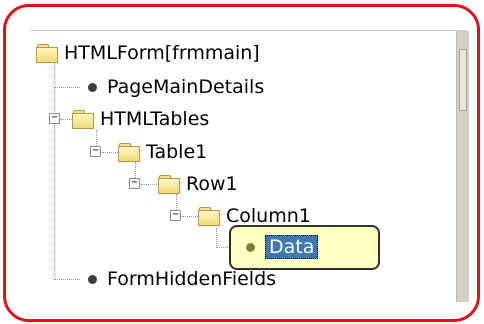  I want to click on tree-node-htmltables: HTMLTables, so click(140, 119).